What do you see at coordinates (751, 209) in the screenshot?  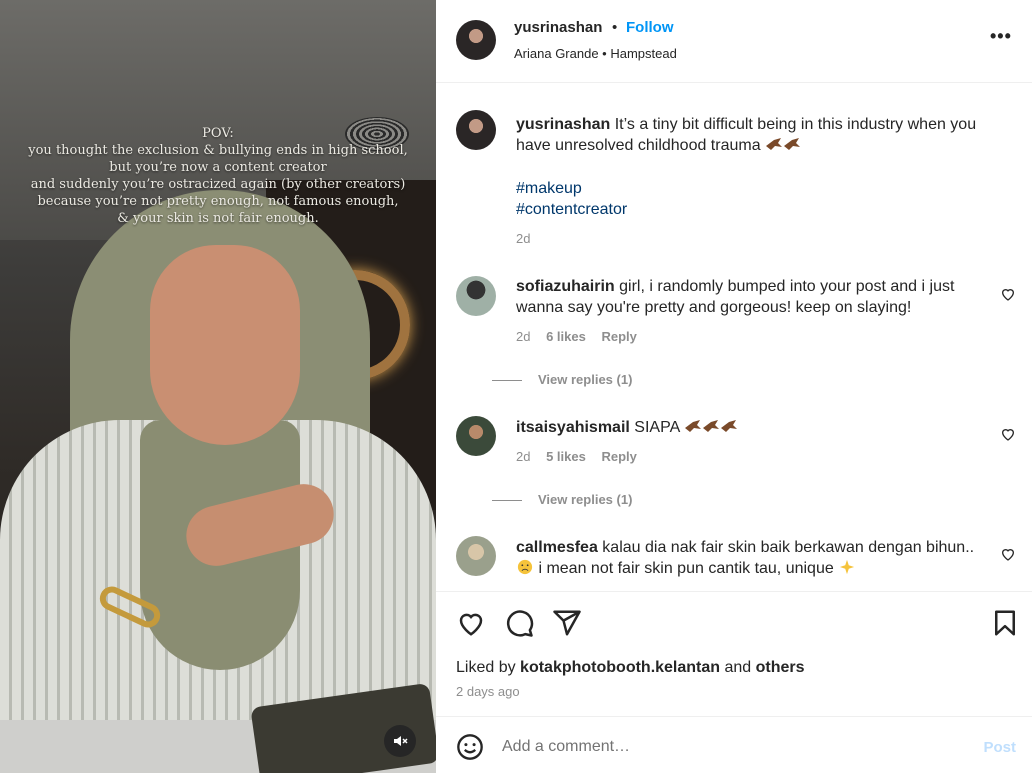 I see `hashtag-link: #contentcreator` at bounding box center [751, 209].